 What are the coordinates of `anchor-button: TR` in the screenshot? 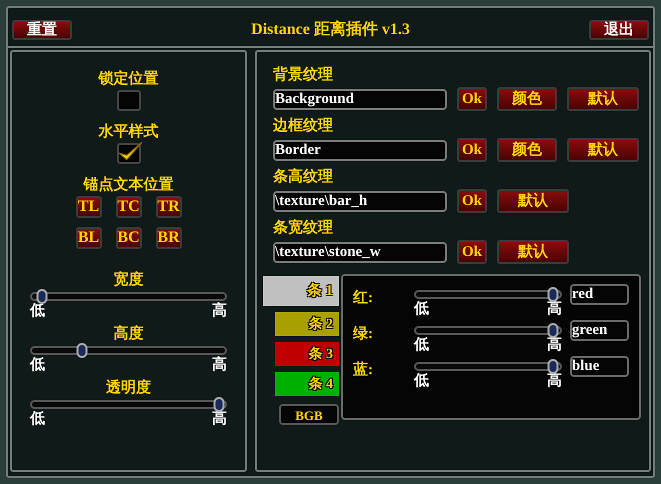 It's located at (169, 207).